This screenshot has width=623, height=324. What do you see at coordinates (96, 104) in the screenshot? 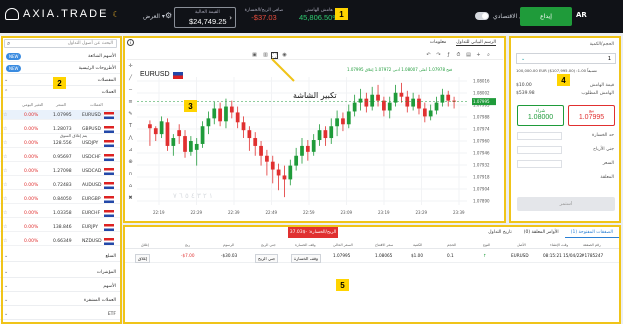
I see `column-symbol: العملات` at bounding box center [96, 104].